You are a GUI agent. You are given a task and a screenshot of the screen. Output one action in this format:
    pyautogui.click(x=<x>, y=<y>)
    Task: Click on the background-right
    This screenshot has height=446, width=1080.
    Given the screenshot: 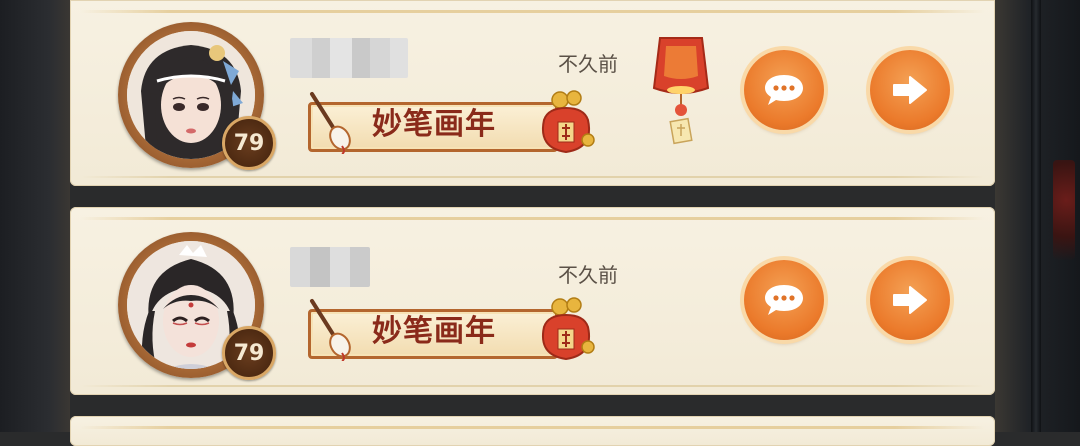 What is the action you would take?
    pyautogui.click(x=1037, y=216)
    